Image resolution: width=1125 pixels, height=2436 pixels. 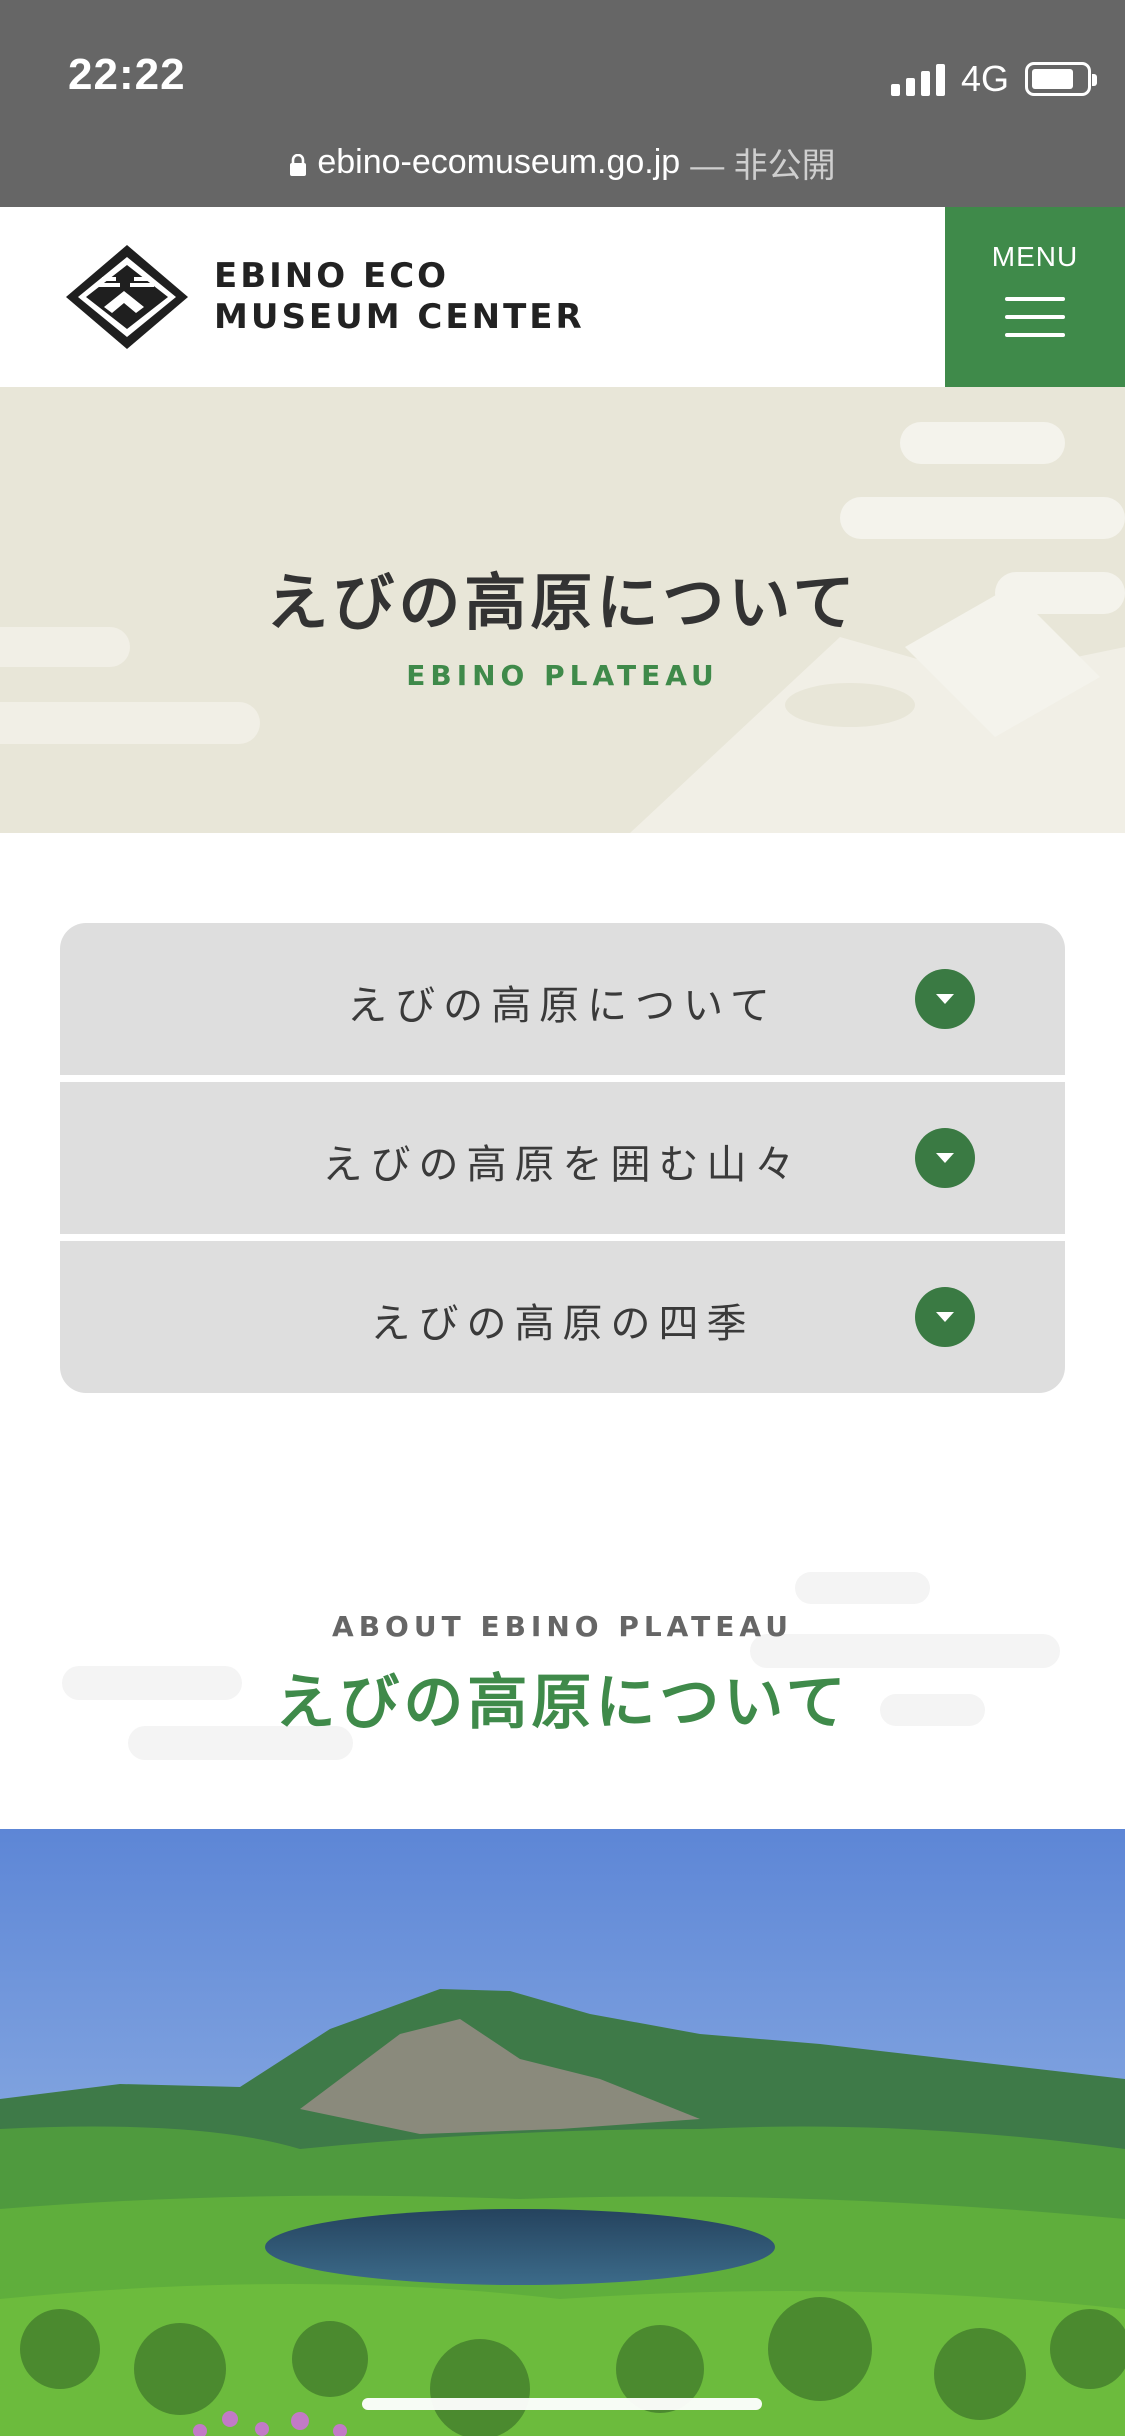 What do you see at coordinates (917, 79) in the screenshot?
I see `signal-icon` at bounding box center [917, 79].